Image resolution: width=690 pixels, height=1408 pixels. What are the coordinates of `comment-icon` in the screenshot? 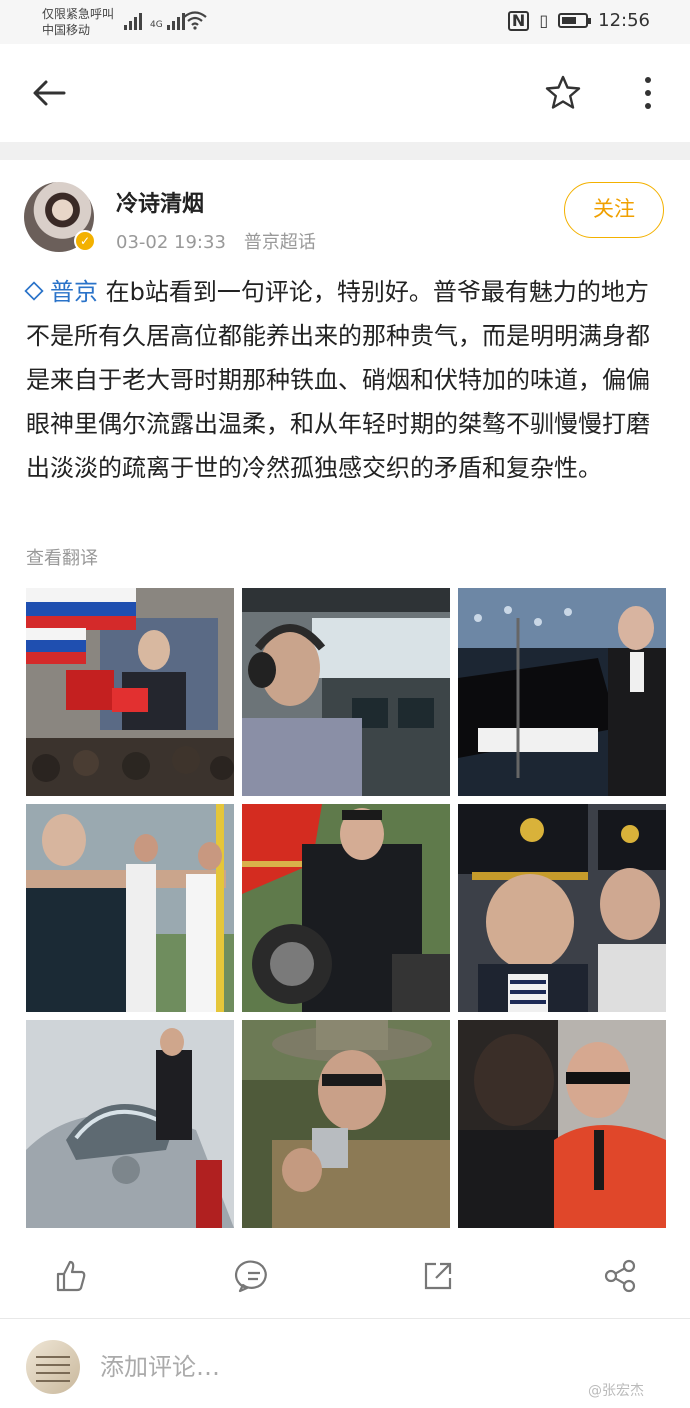 It's located at (254, 1276).